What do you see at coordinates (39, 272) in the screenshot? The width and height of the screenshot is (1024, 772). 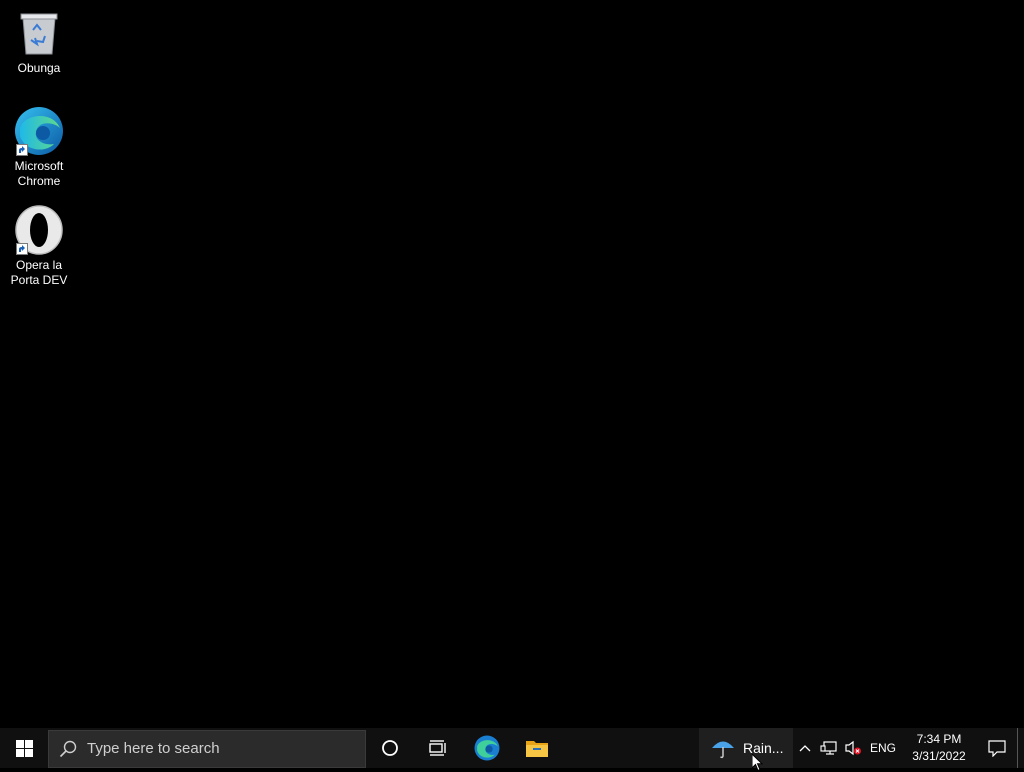 I see `desktop-icon-label: Opera la Porta DEV` at bounding box center [39, 272].